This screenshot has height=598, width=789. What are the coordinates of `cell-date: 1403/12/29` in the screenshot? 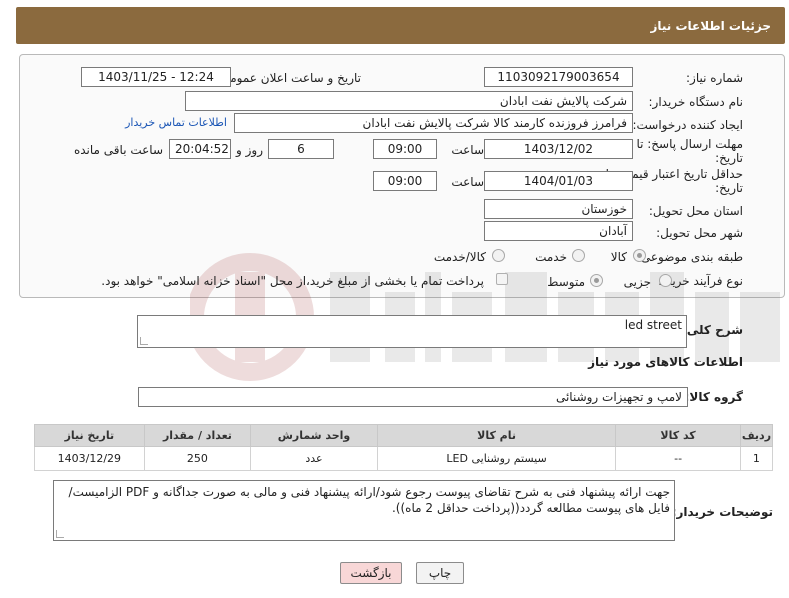 It's located at (89, 458).